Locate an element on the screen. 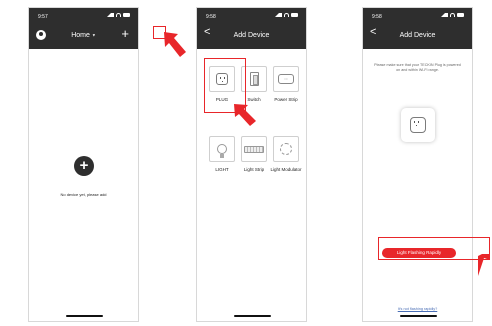 The image size is (492, 326). light-modulator-icon is located at coordinates (286, 149).